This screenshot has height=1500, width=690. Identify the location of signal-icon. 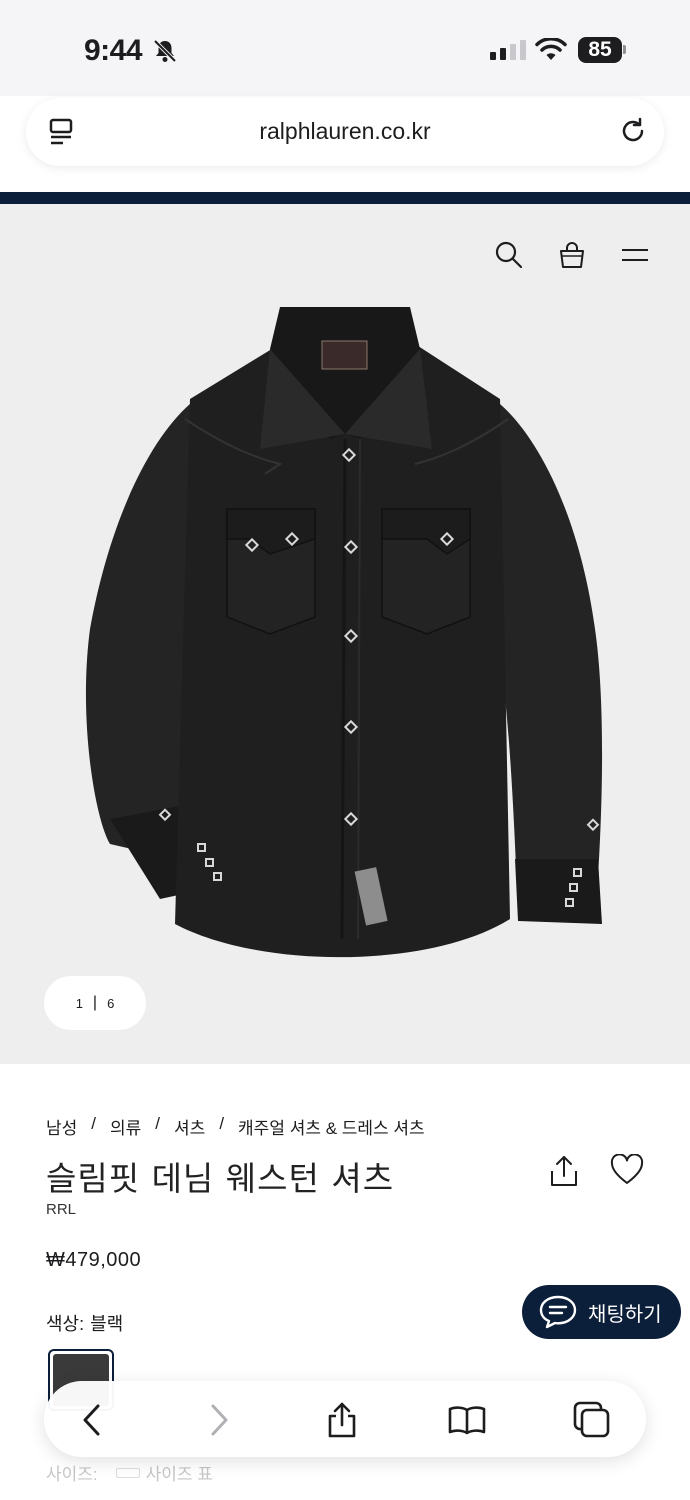
(508, 50).